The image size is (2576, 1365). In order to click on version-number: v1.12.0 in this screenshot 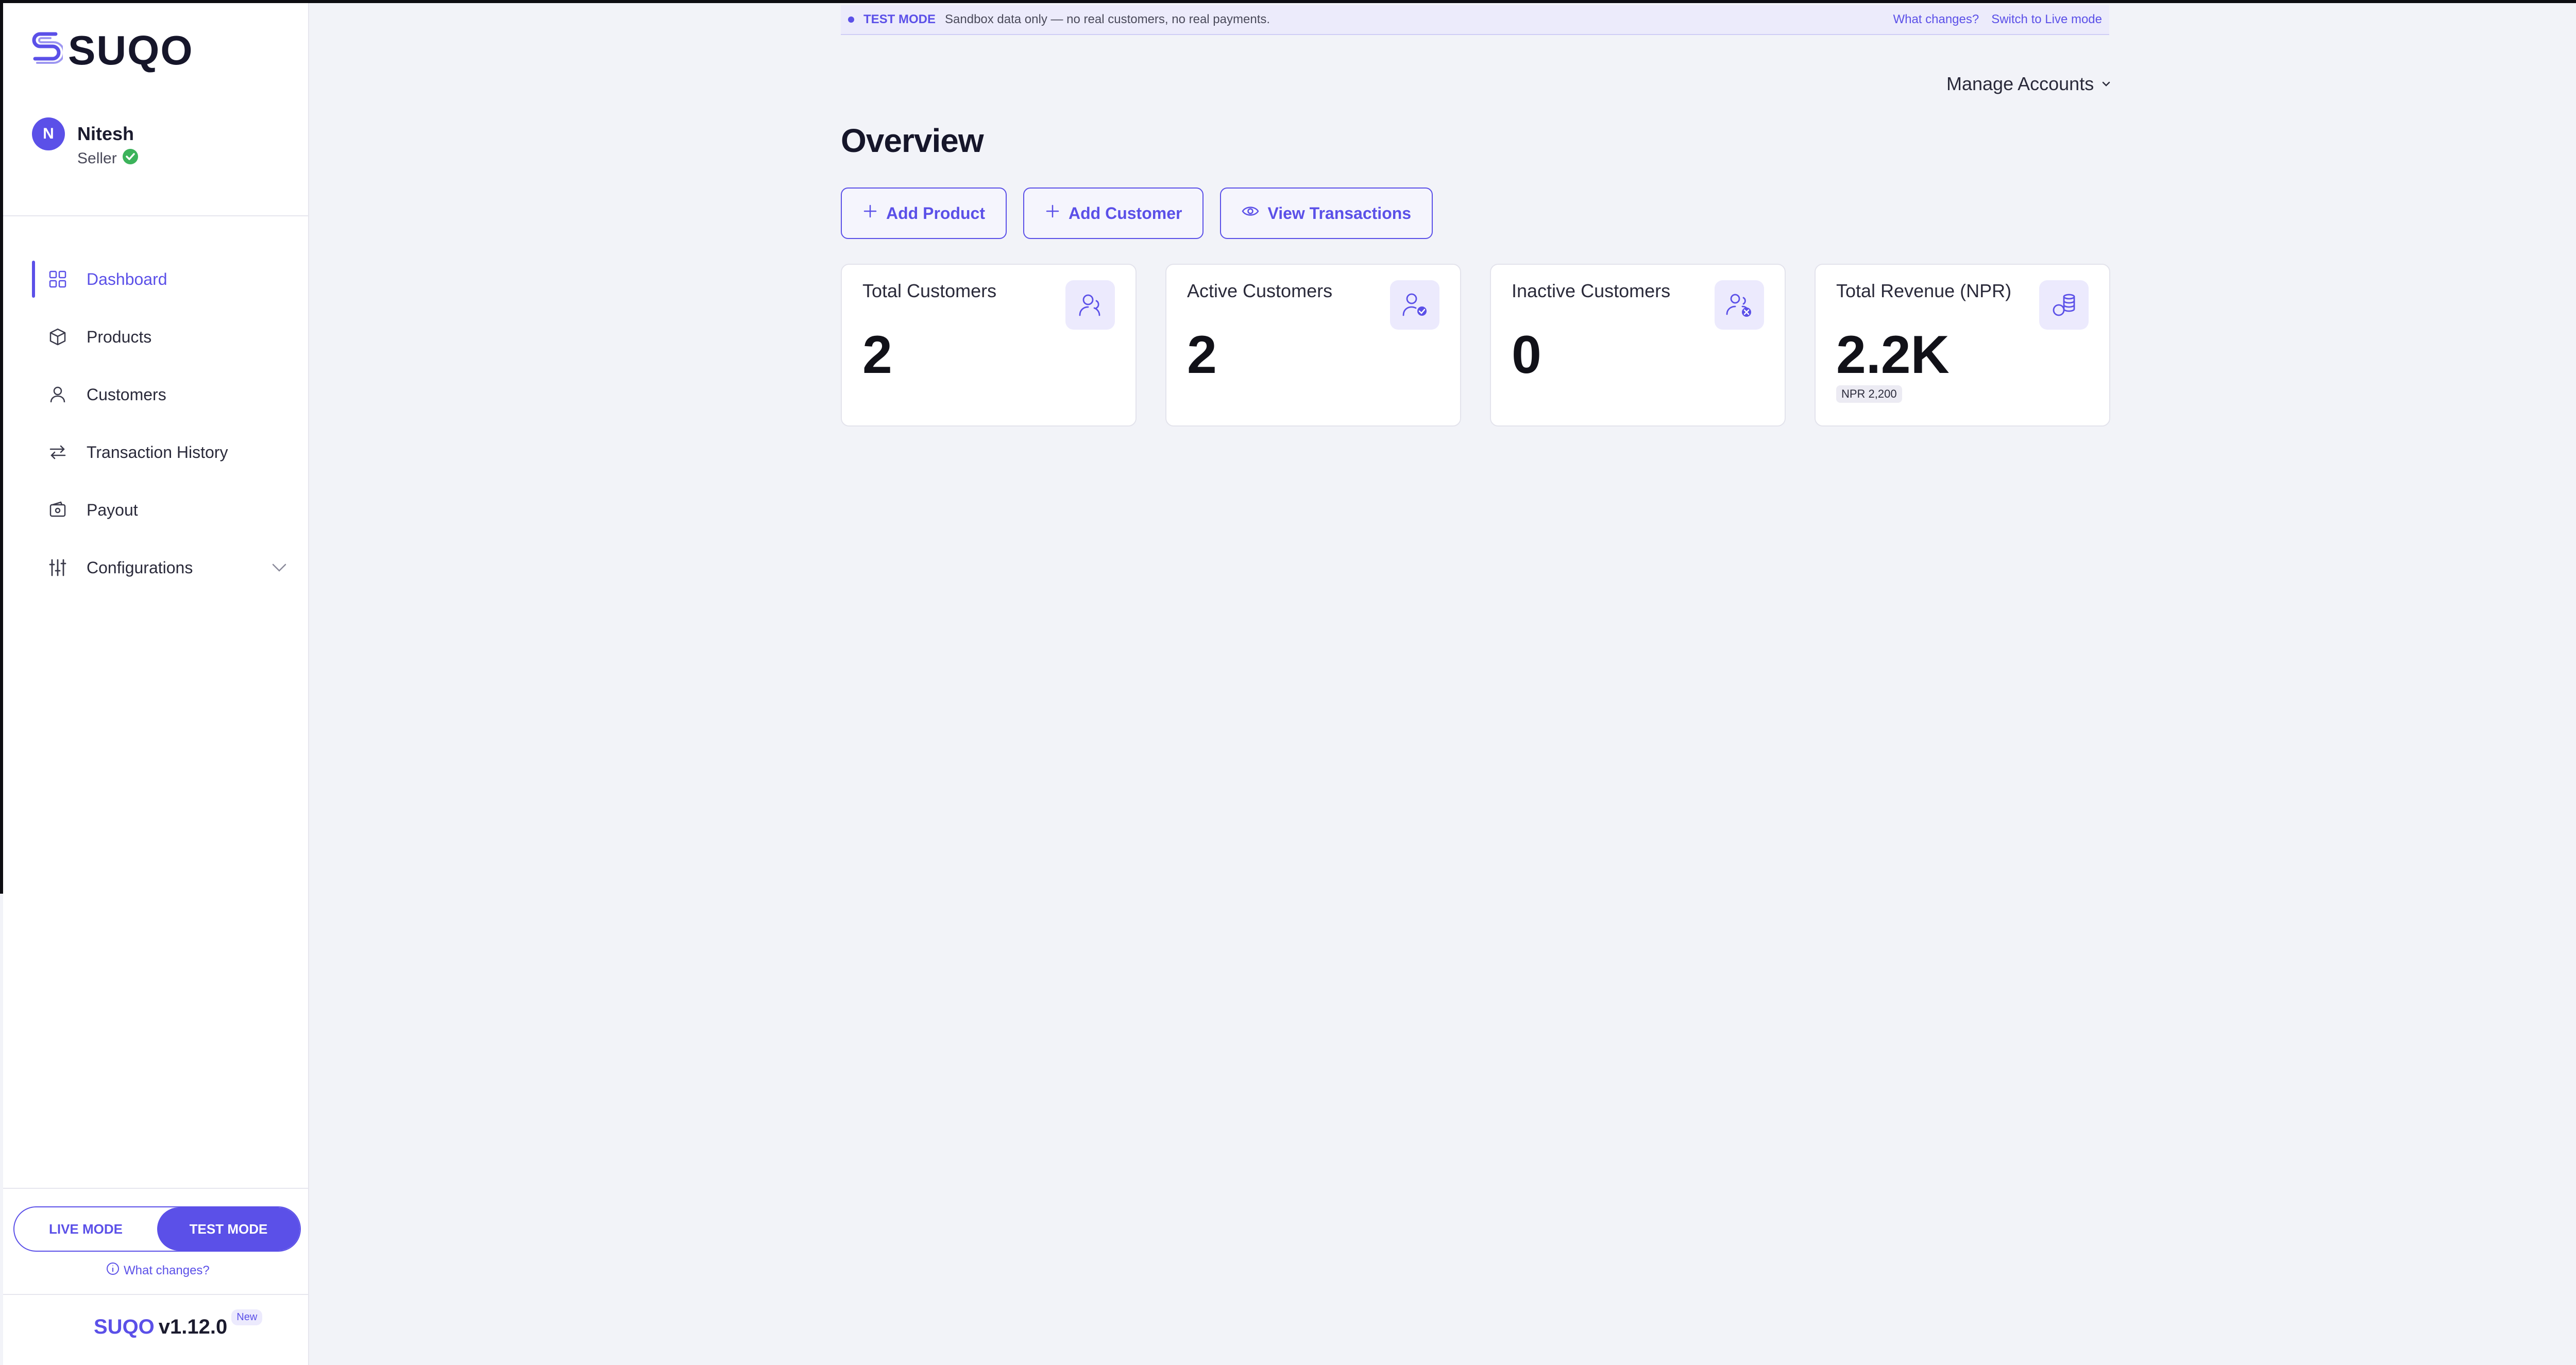, I will do `click(193, 1327)`.